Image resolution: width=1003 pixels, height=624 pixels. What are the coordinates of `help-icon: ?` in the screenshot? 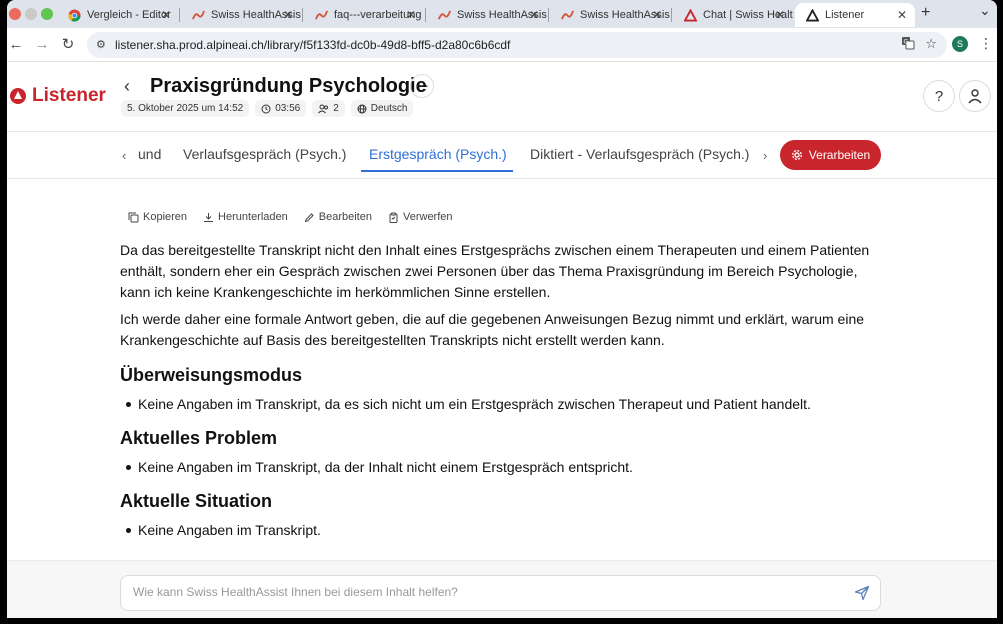 It's located at (939, 96).